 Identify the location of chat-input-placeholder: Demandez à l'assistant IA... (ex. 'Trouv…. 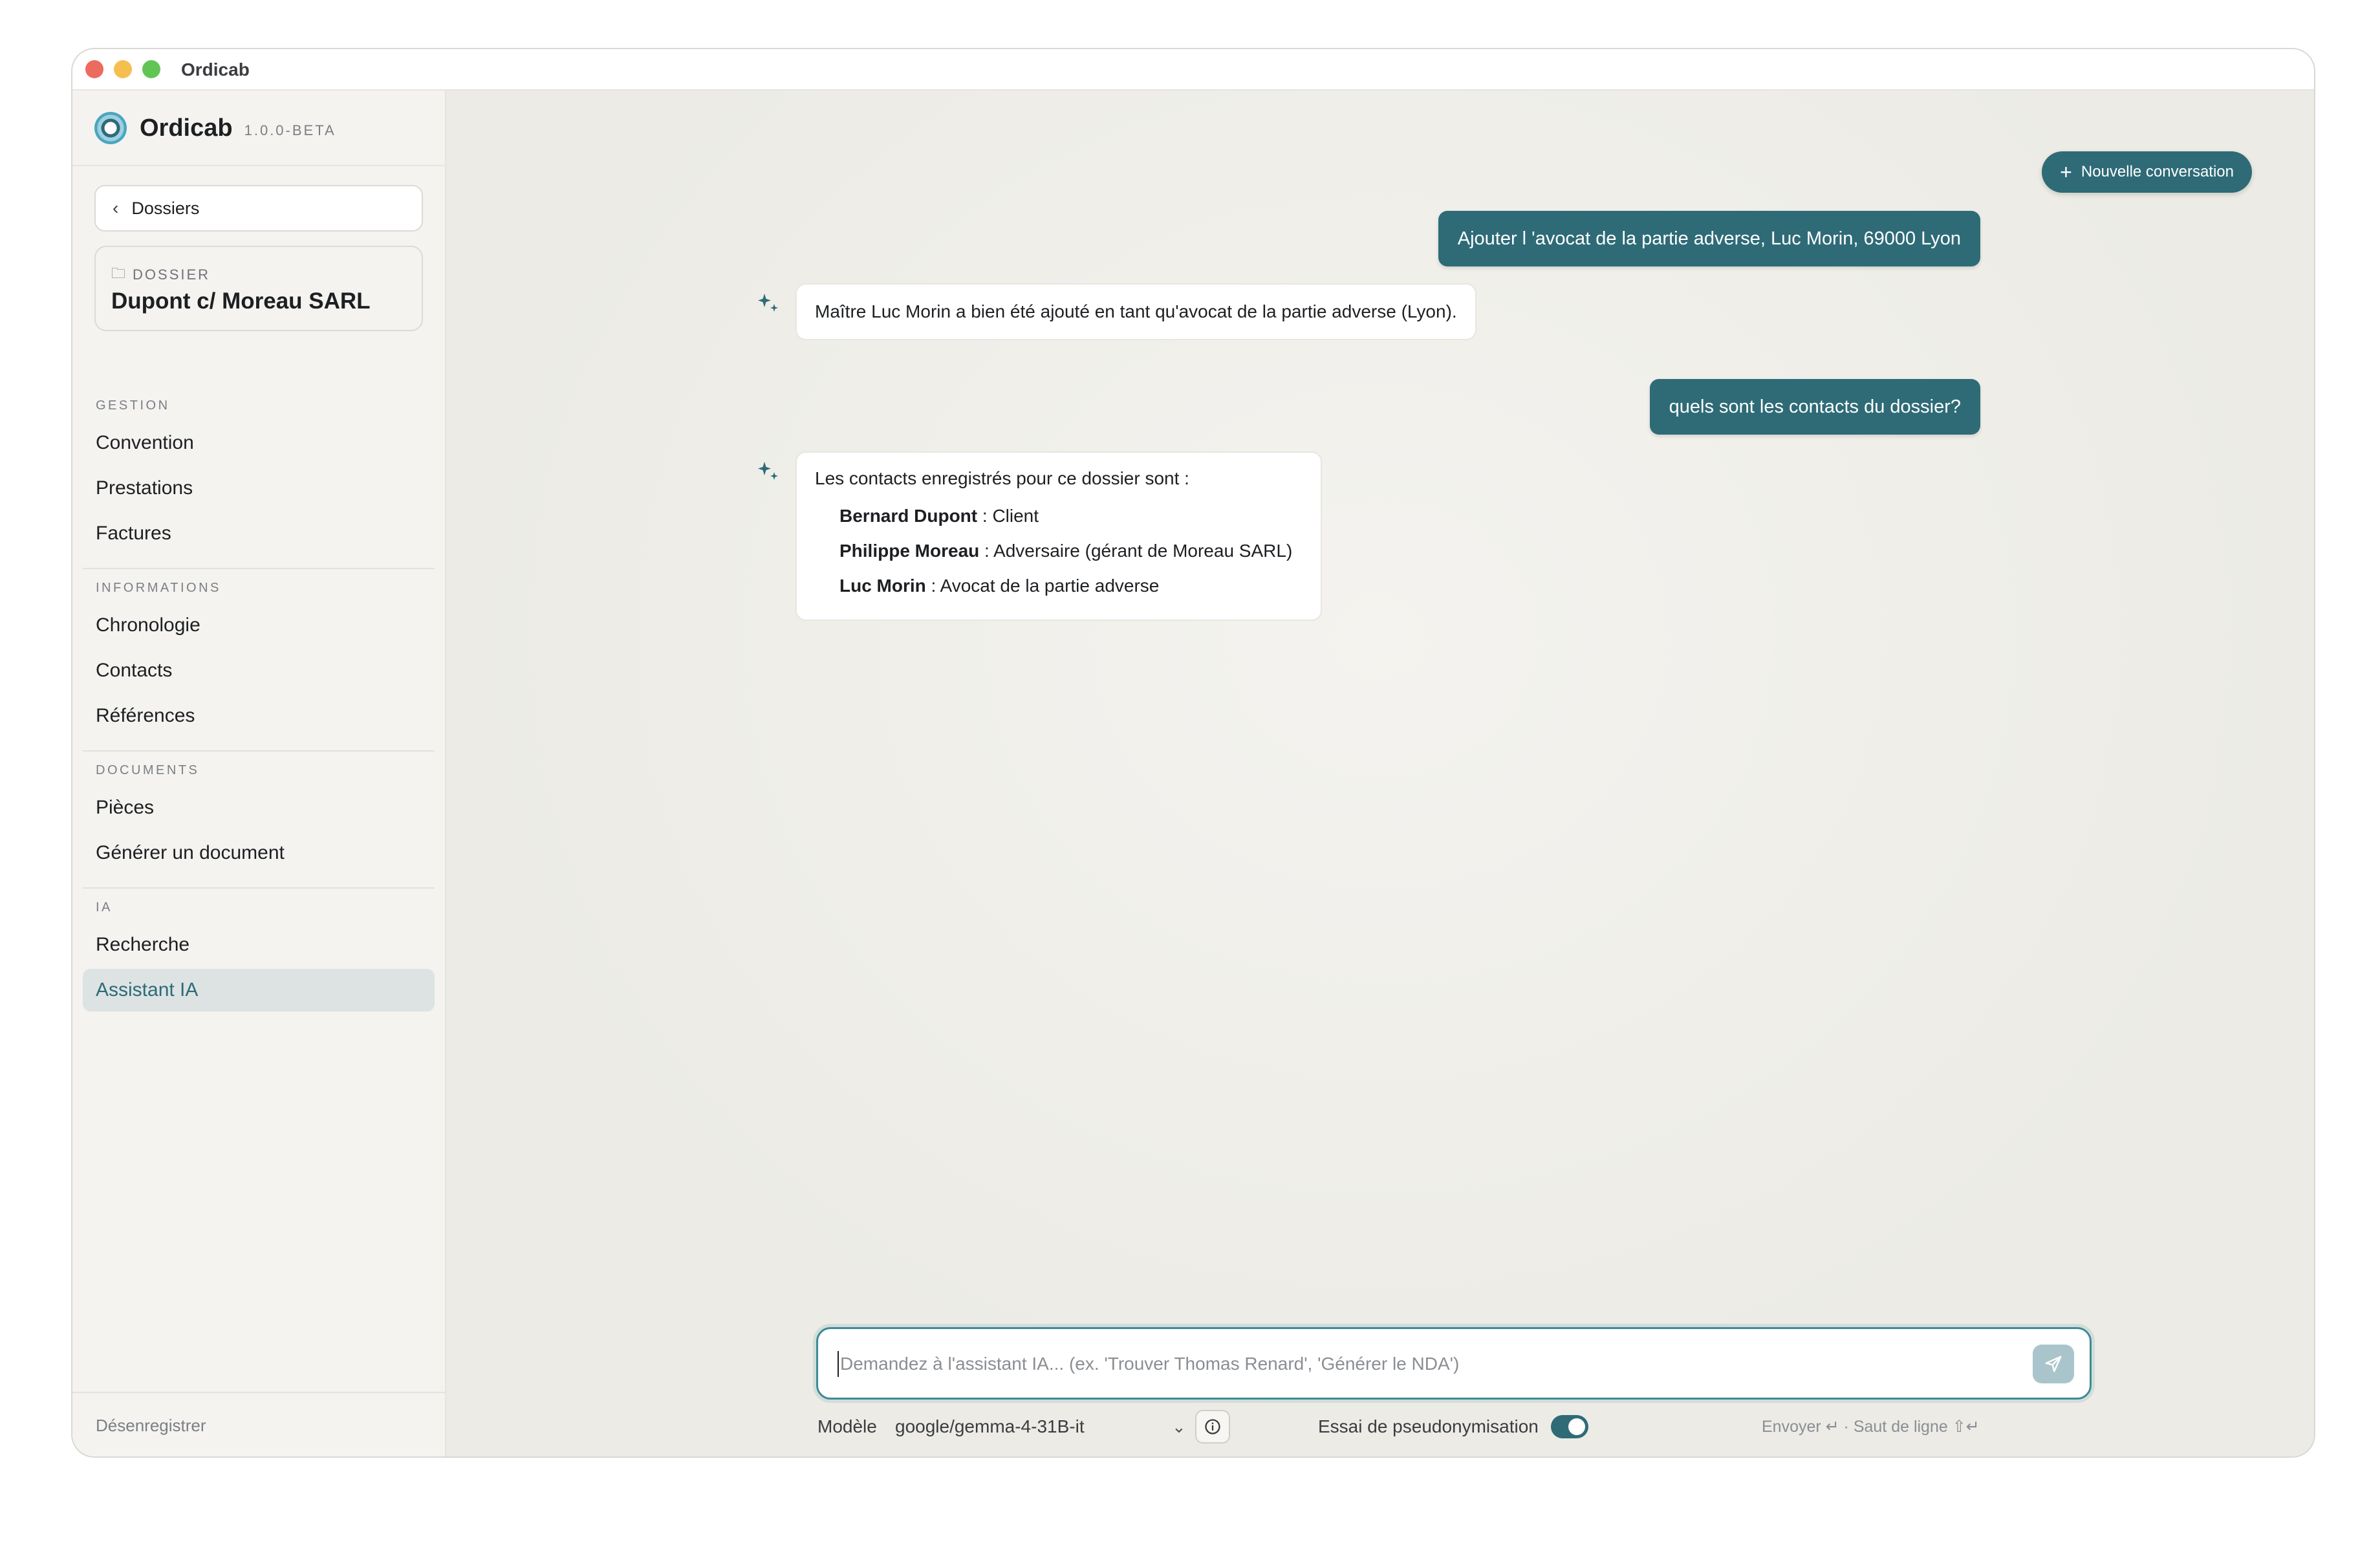
(1150, 1364).